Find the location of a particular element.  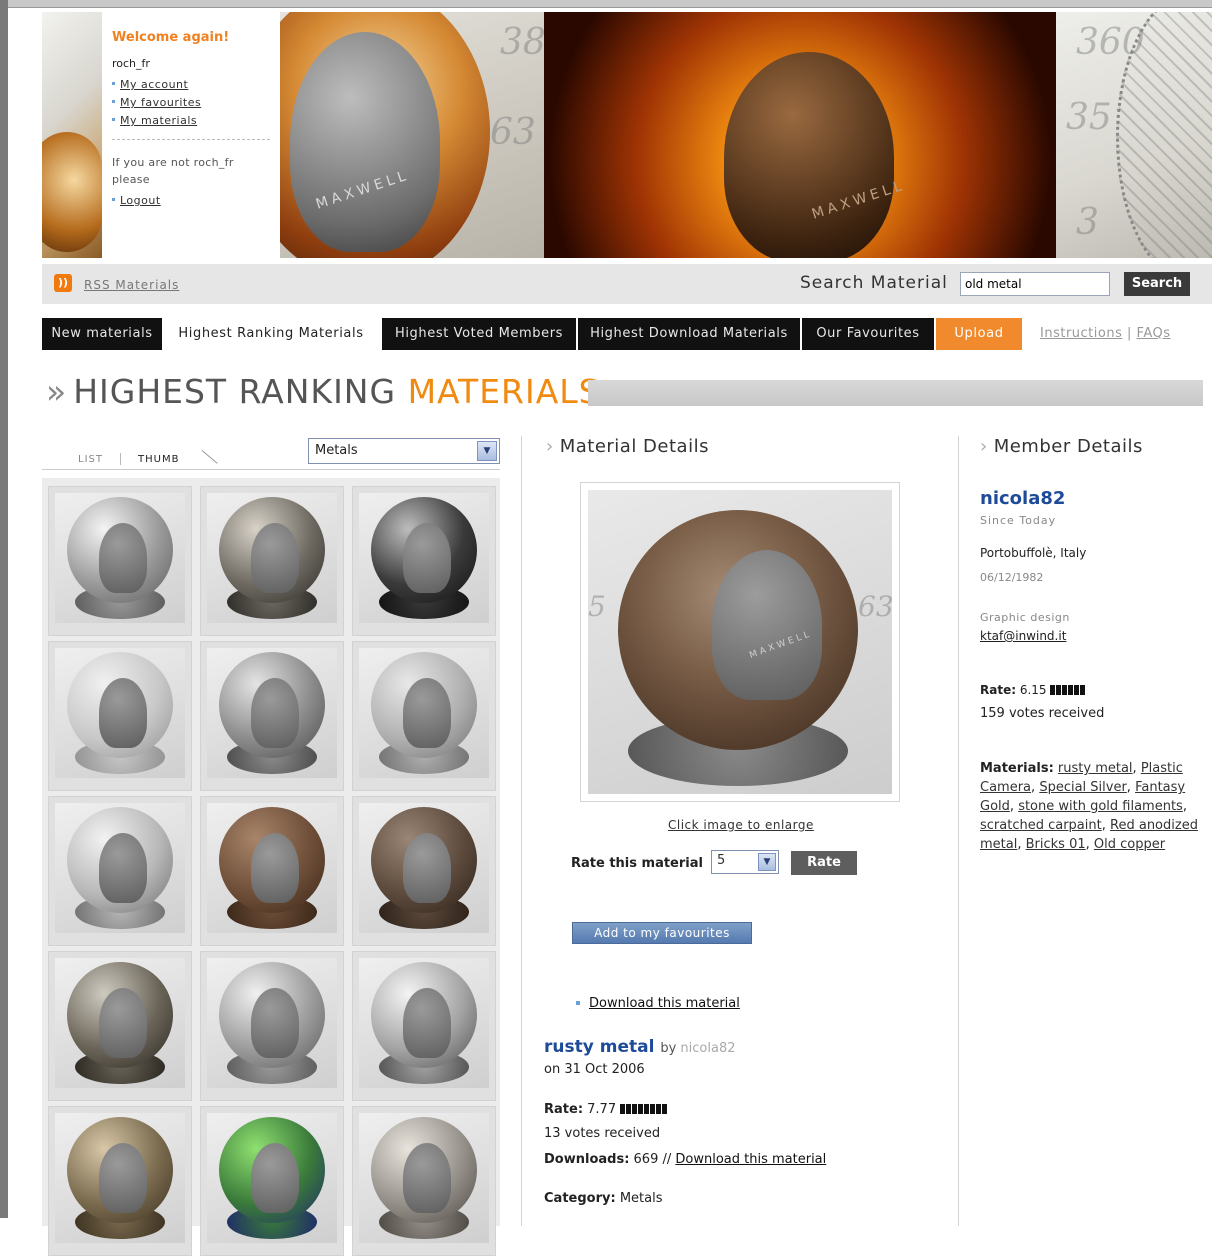

logout-links: Logout is located at coordinates (191, 200).